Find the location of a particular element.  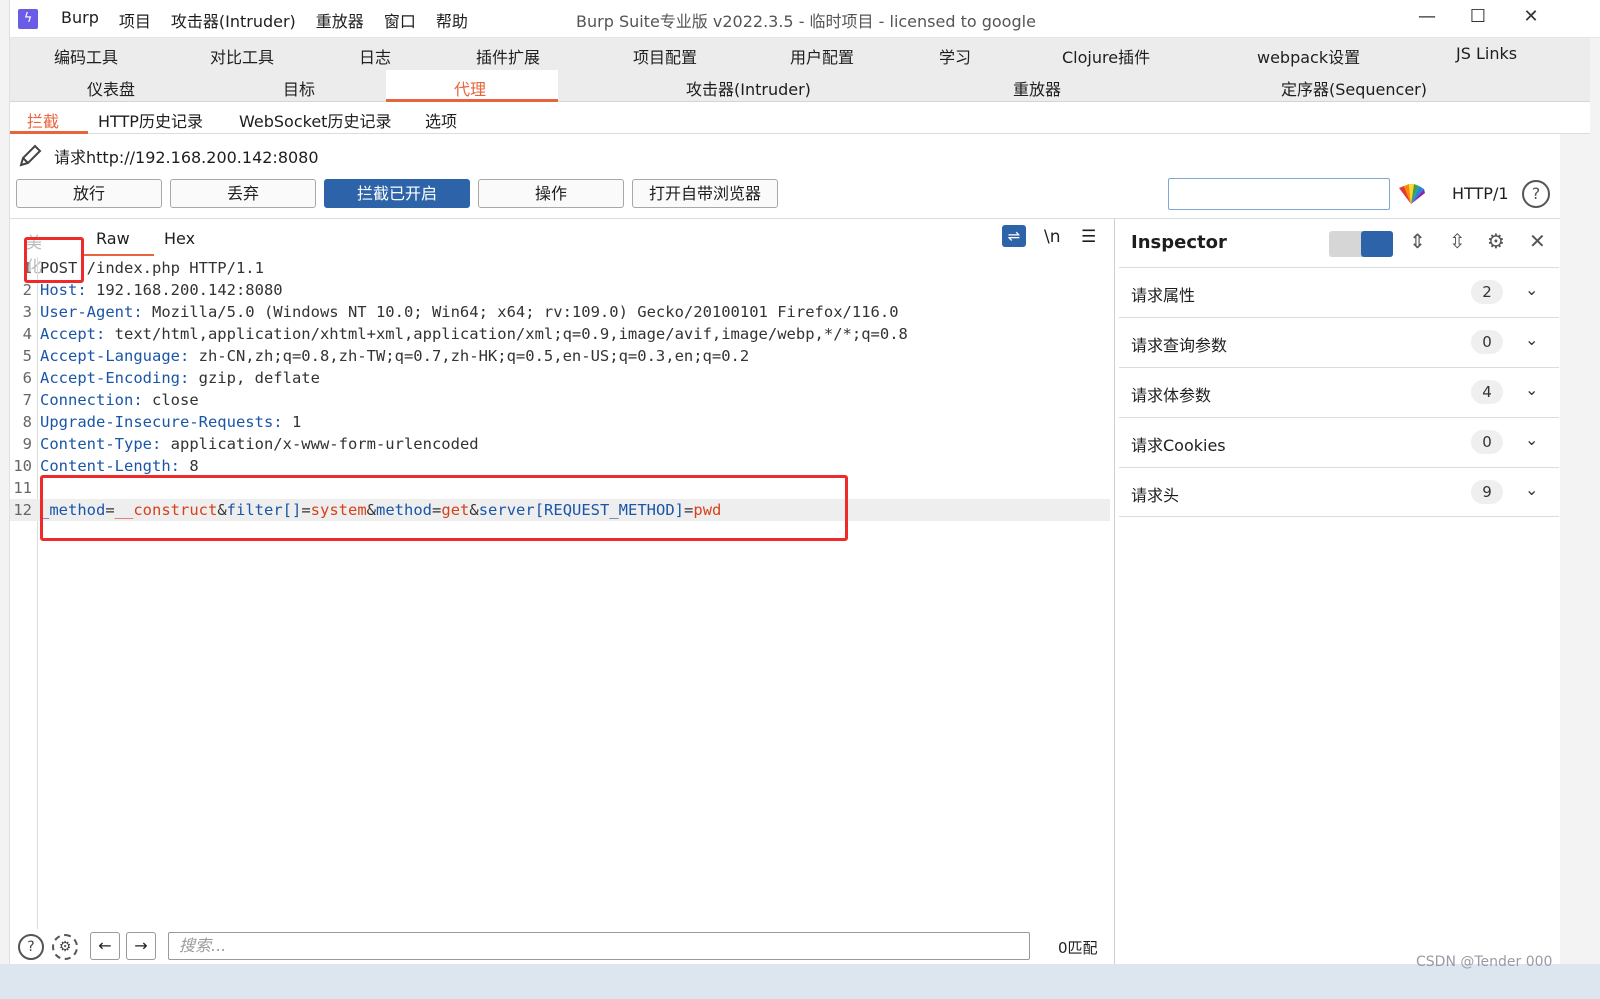

line-content: Accept-Encoding: gzip, deflate is located at coordinates (180, 378).